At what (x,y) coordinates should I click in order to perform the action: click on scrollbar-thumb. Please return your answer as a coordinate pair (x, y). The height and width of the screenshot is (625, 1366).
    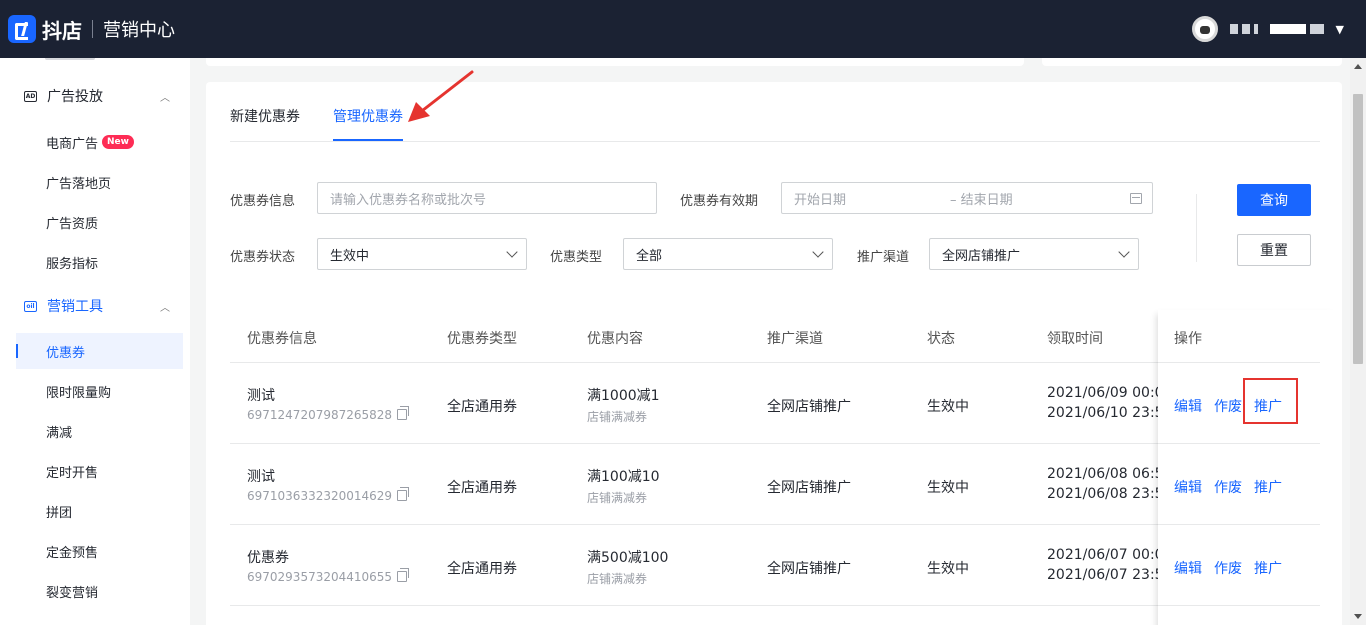
    Looking at the image, I should click on (1358, 229).